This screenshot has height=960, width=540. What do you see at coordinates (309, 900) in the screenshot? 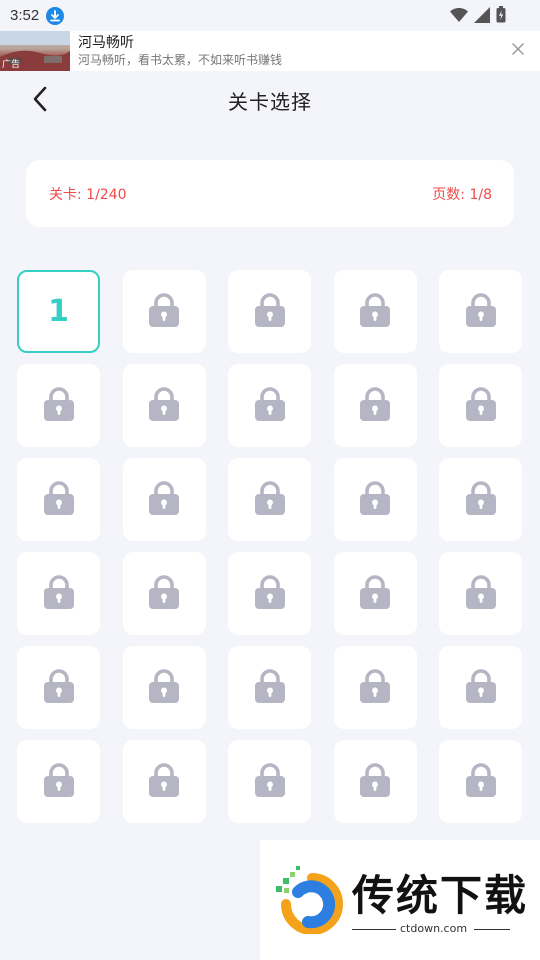
I see `watermark-logo-icon` at bounding box center [309, 900].